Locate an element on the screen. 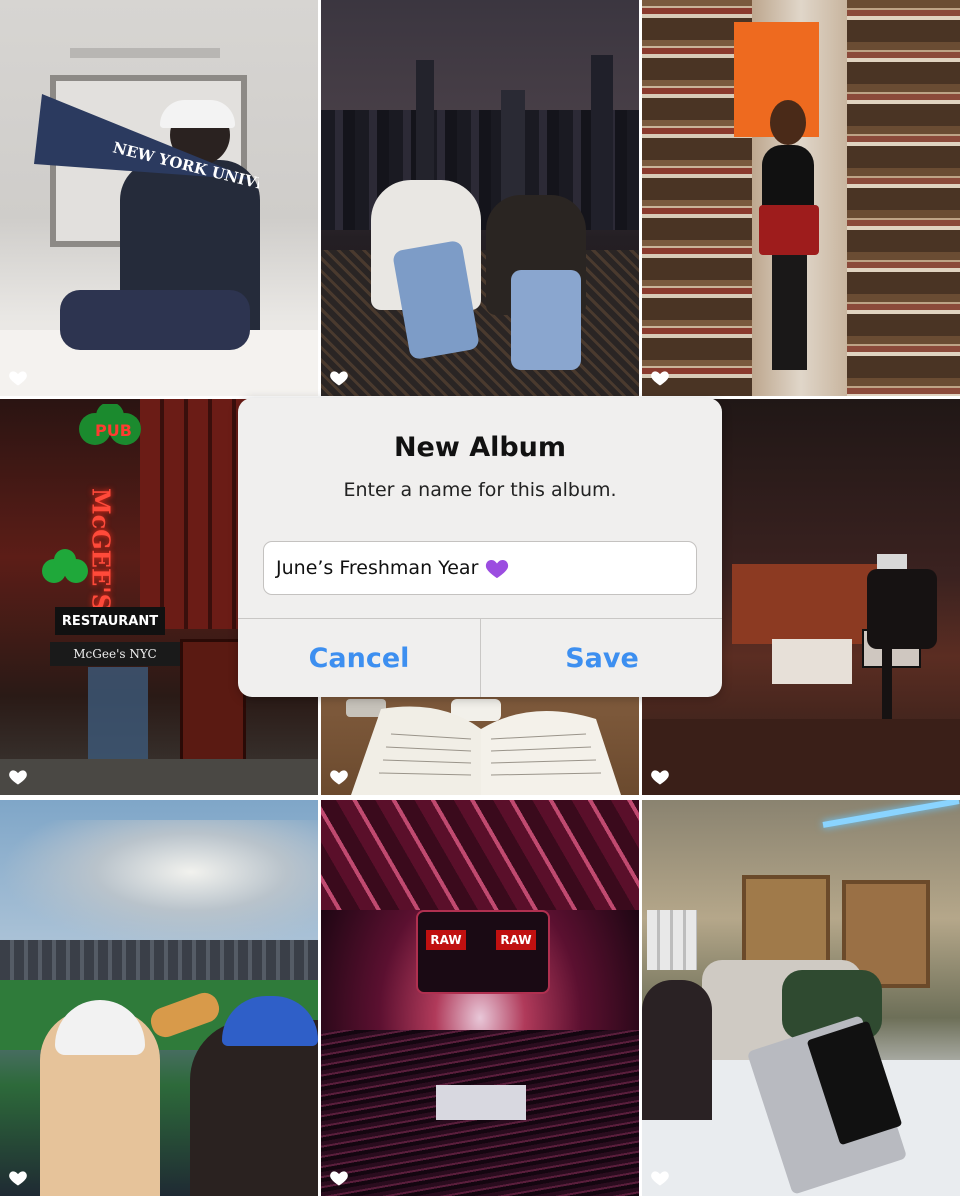  sidewalk is located at coordinates (159, 777).